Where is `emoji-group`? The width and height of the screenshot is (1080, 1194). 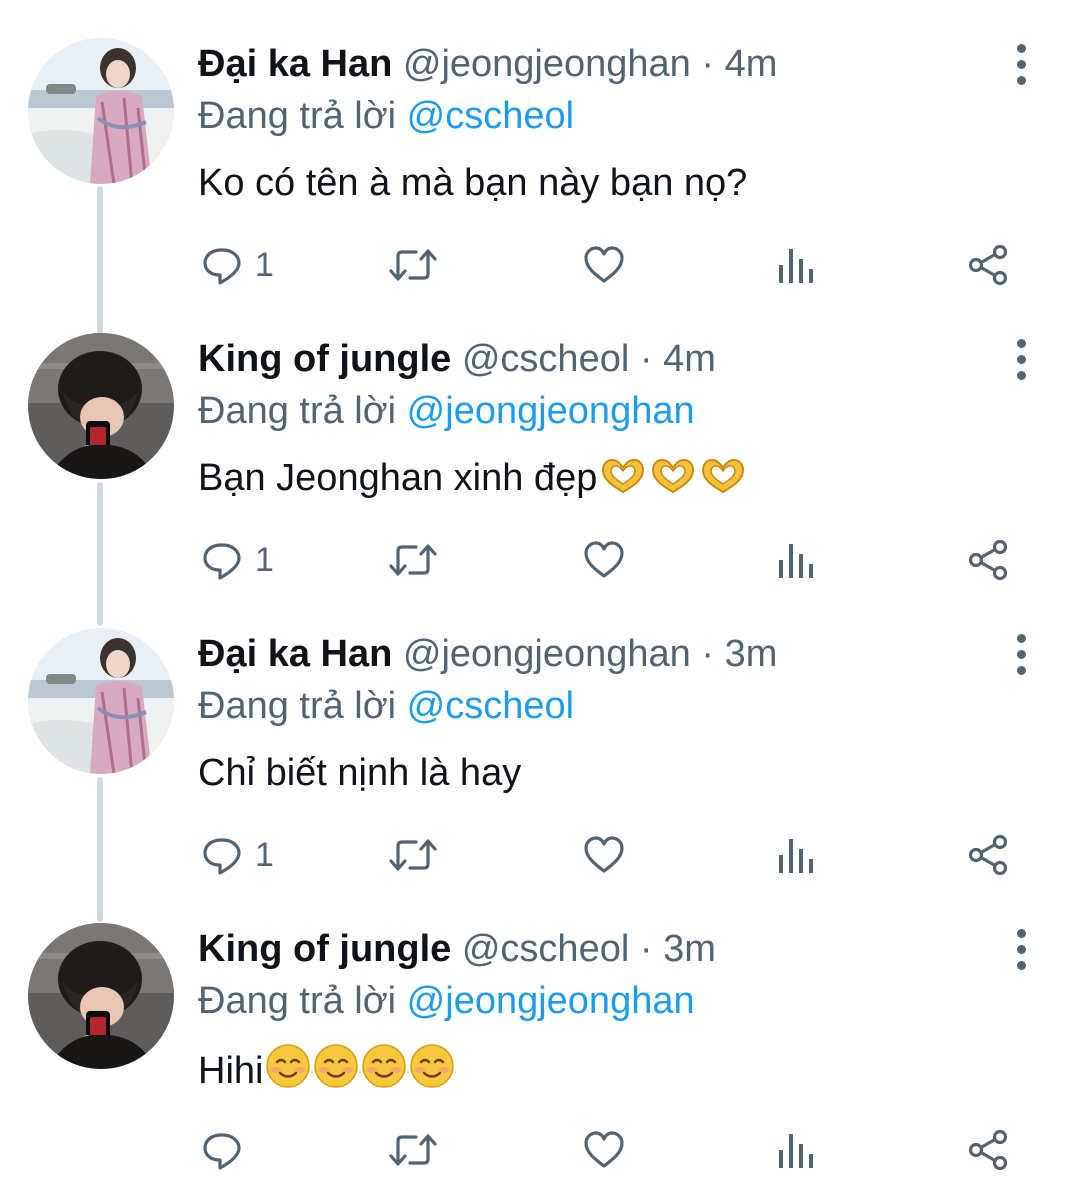 emoji-group is located at coordinates (672, 478).